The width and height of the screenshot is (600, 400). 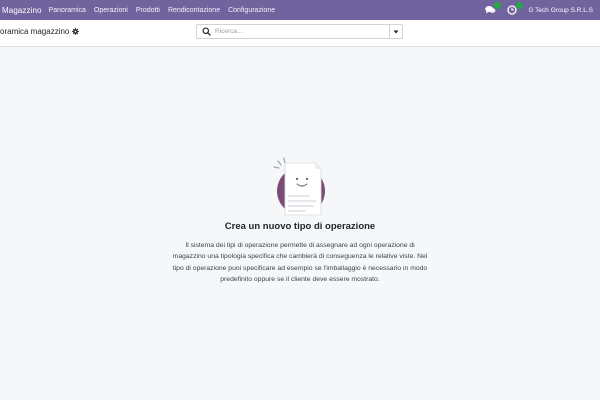 What do you see at coordinates (206, 31) in the screenshot?
I see `search-icon` at bounding box center [206, 31].